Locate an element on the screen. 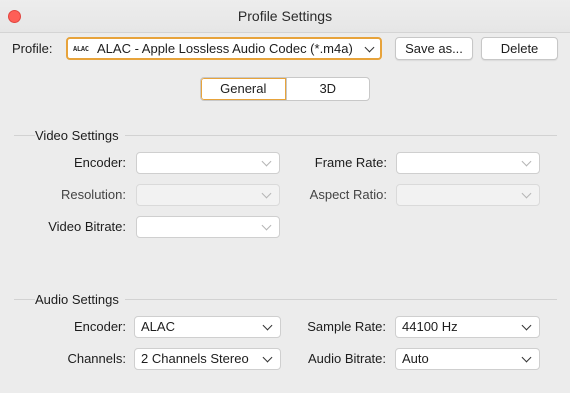 This screenshot has height=393, width=570. sample-rate-select: 44100 Hz is located at coordinates (467, 327).